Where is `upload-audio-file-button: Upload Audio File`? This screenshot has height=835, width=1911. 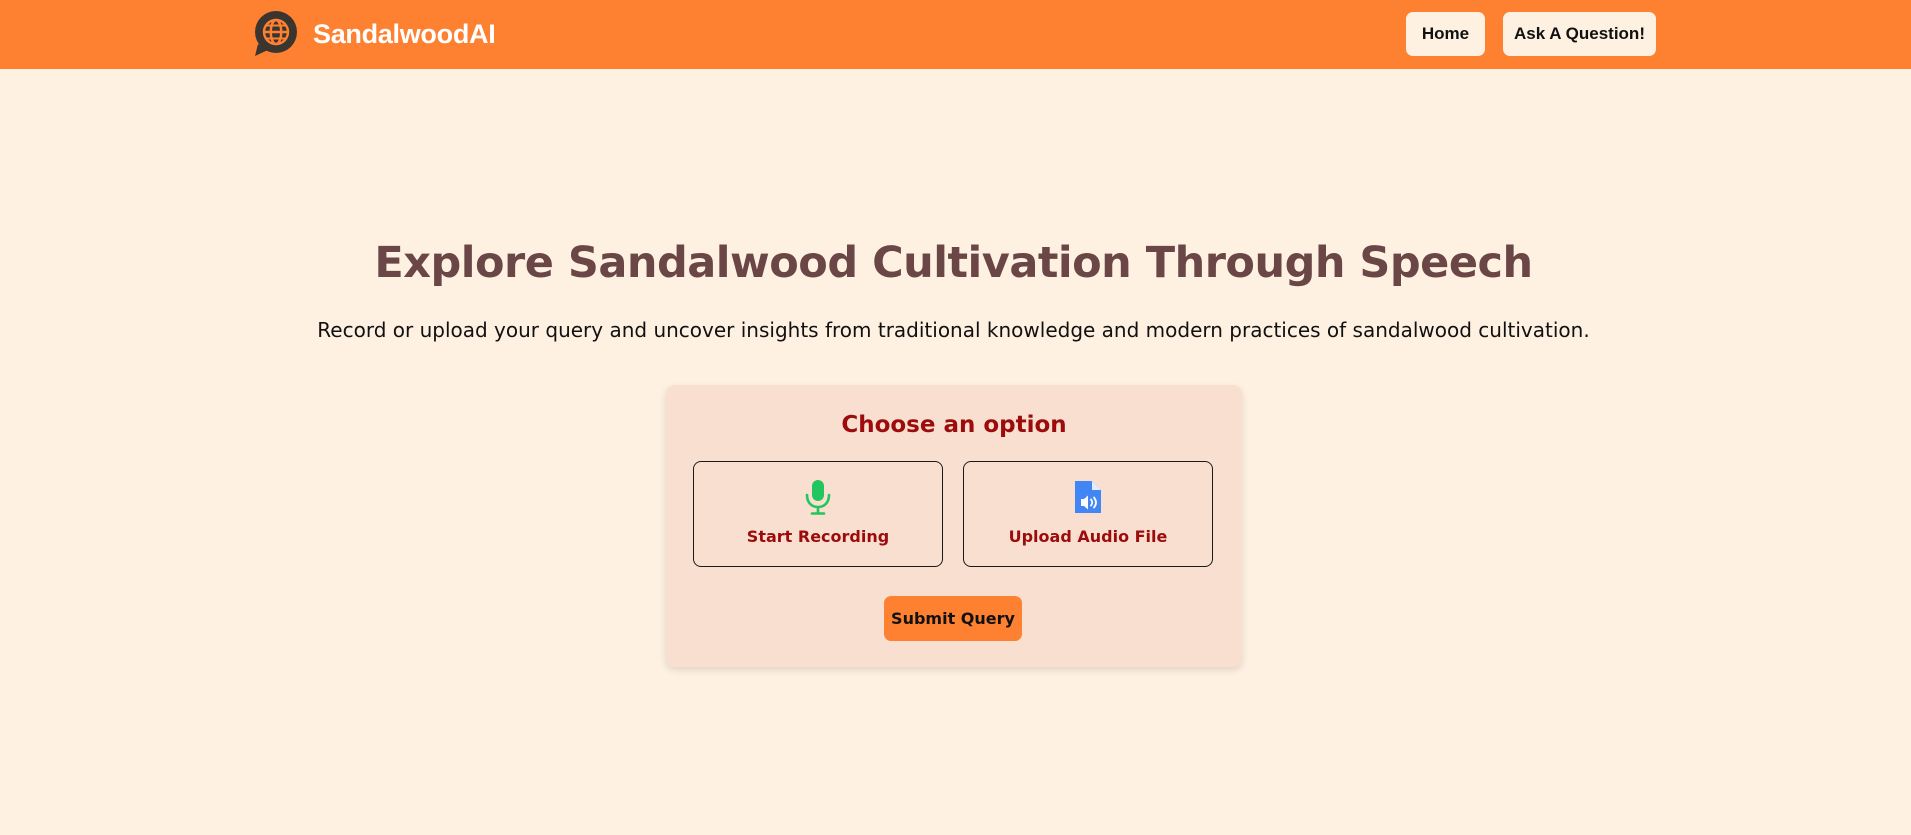 upload-audio-file-button: Upload Audio File is located at coordinates (1088, 514).